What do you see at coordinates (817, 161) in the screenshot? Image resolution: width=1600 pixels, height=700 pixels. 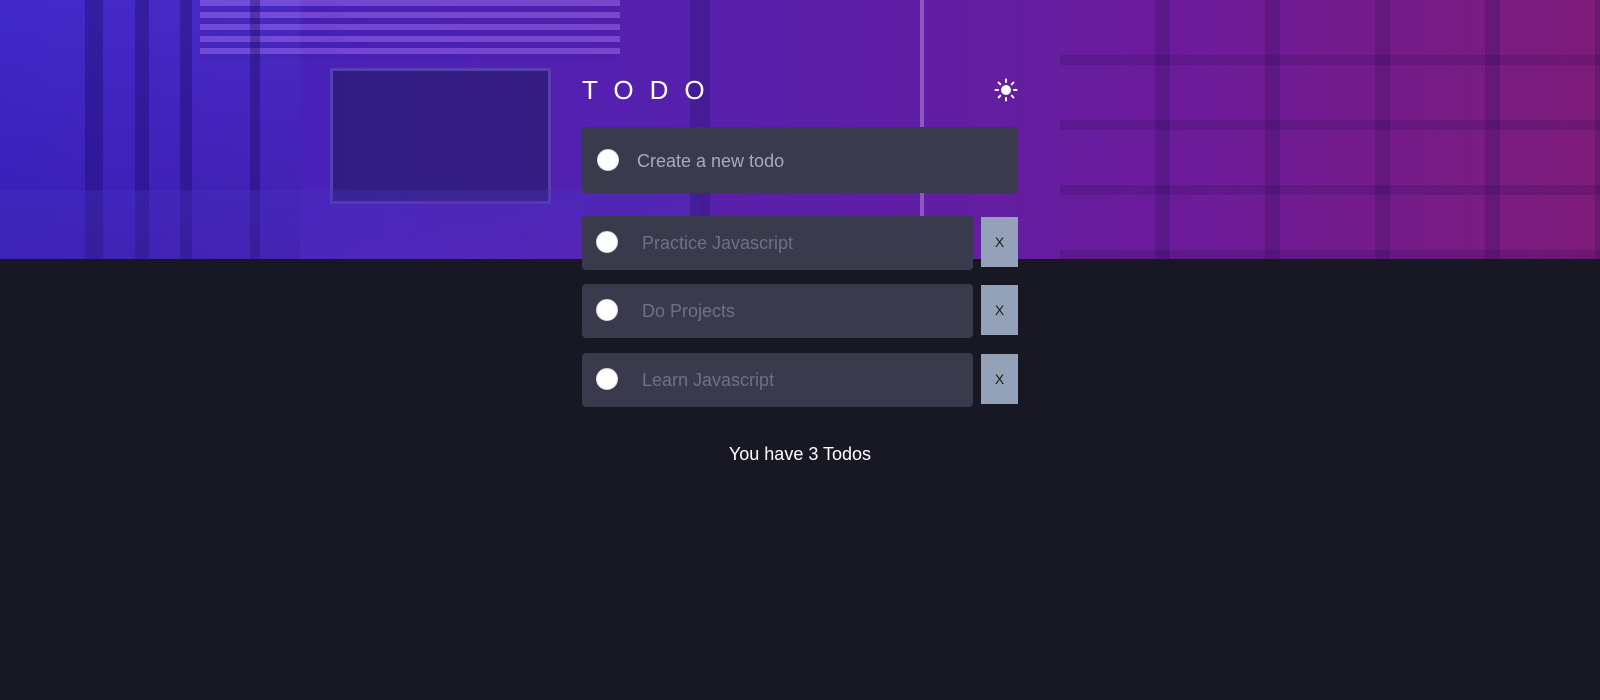 I see `new-todo-input` at bounding box center [817, 161].